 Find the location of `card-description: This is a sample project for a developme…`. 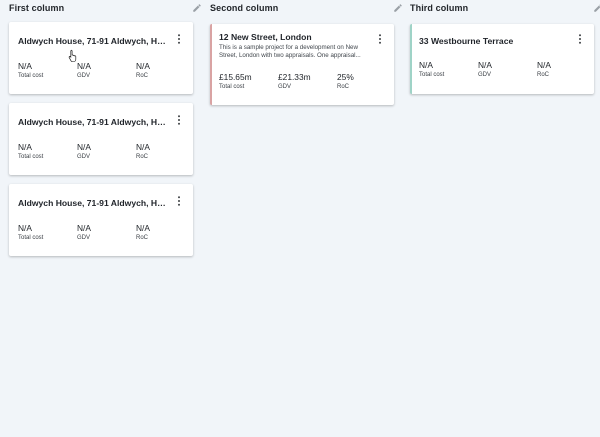

card-description: This is a sample project for a developme… is located at coordinates (290, 51).